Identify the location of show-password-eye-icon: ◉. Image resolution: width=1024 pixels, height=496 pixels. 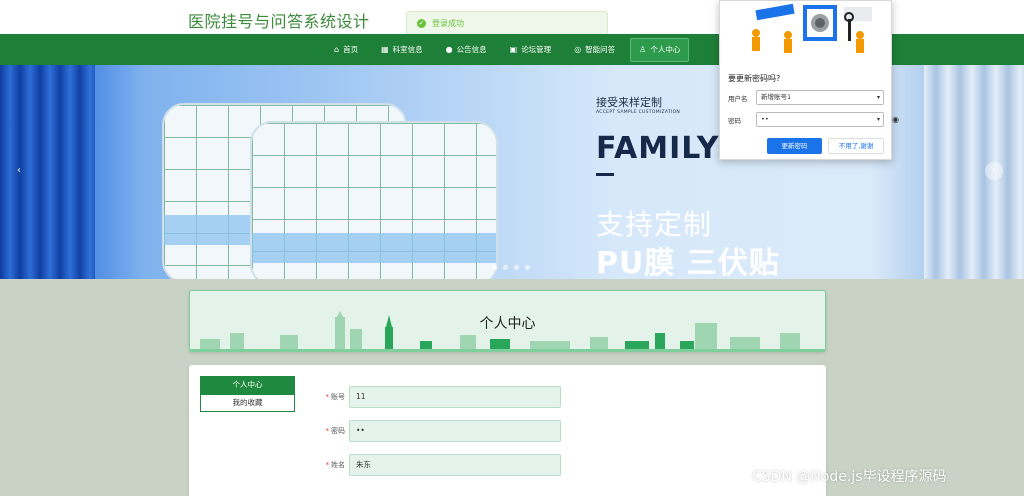
(895, 119).